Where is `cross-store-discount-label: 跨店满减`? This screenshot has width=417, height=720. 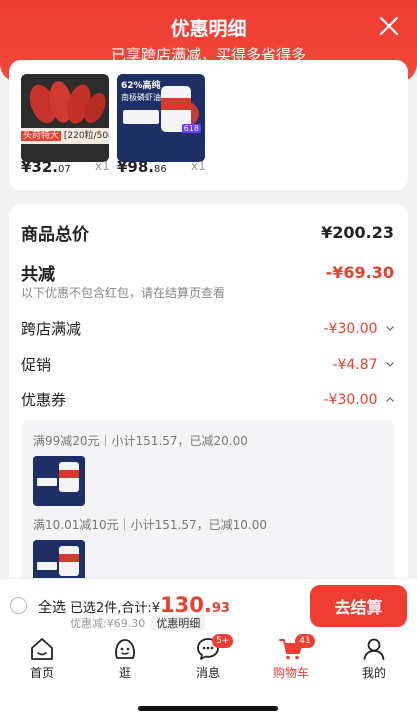 cross-store-discount-label: 跨店满减 is located at coordinates (51, 329).